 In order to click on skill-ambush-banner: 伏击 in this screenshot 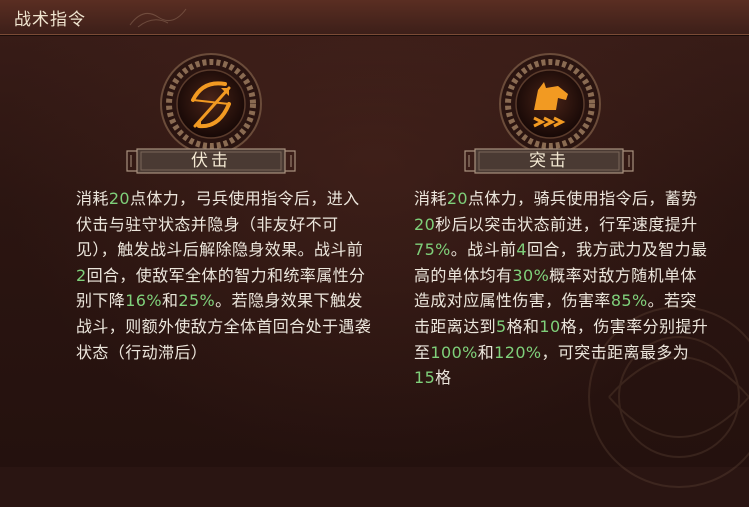, I will do `click(211, 161)`.